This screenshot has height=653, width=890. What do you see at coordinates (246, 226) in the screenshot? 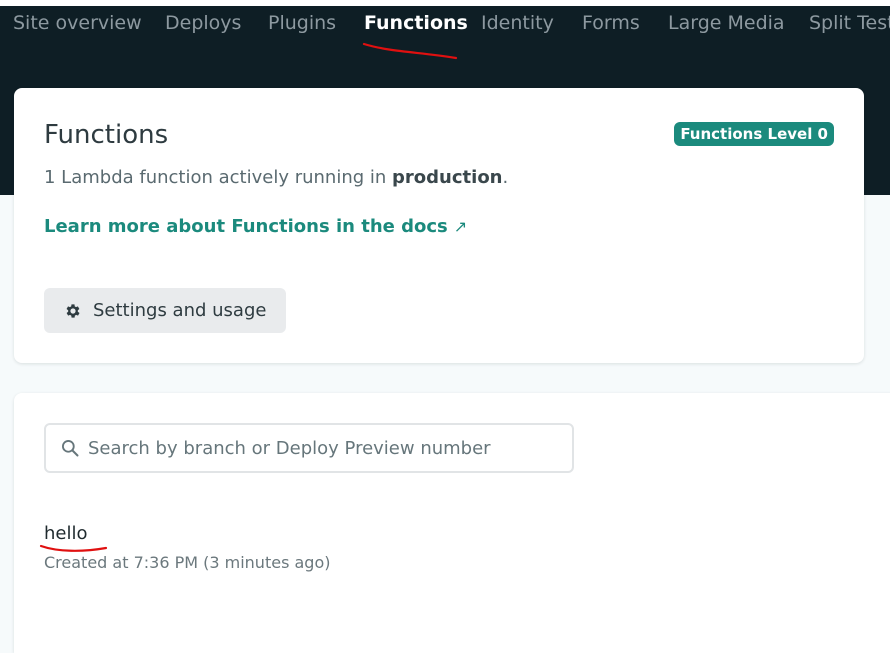
I see `docs-link-label: Learn more about Functions in the docs` at bounding box center [246, 226].